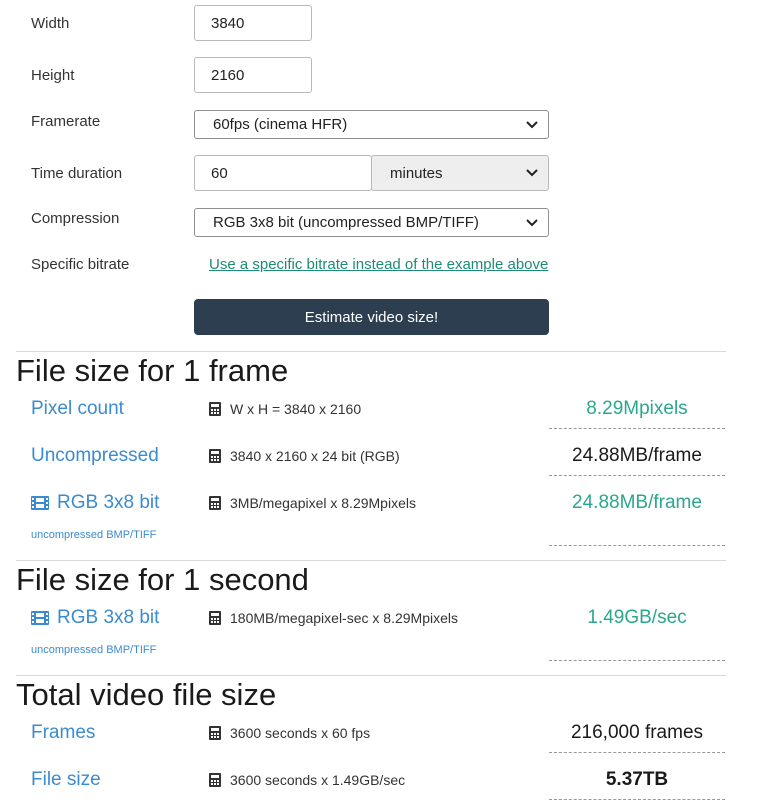 This screenshot has height=811, width=774. I want to click on rgb-3x8-formula: 3MB/megapixel x 8.29Mpixels, so click(312, 503).